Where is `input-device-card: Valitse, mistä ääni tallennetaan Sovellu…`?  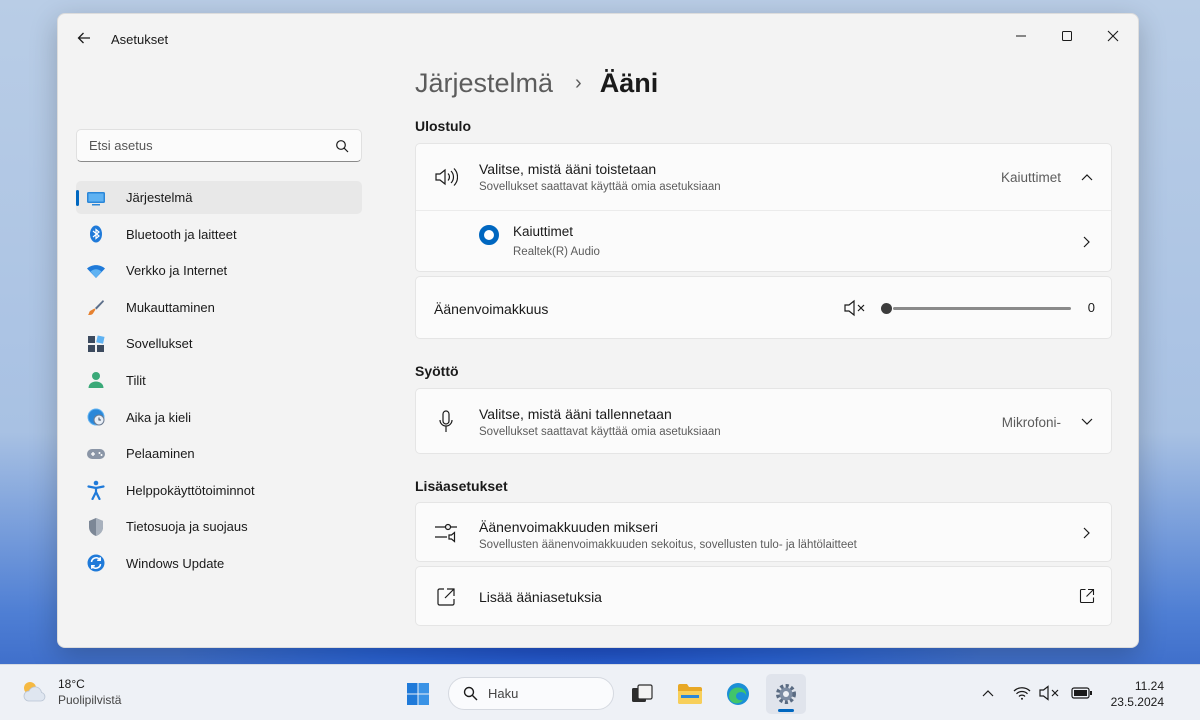
input-device-card: Valitse, mistä ääni tallennetaan Sovellu… is located at coordinates (763, 421).